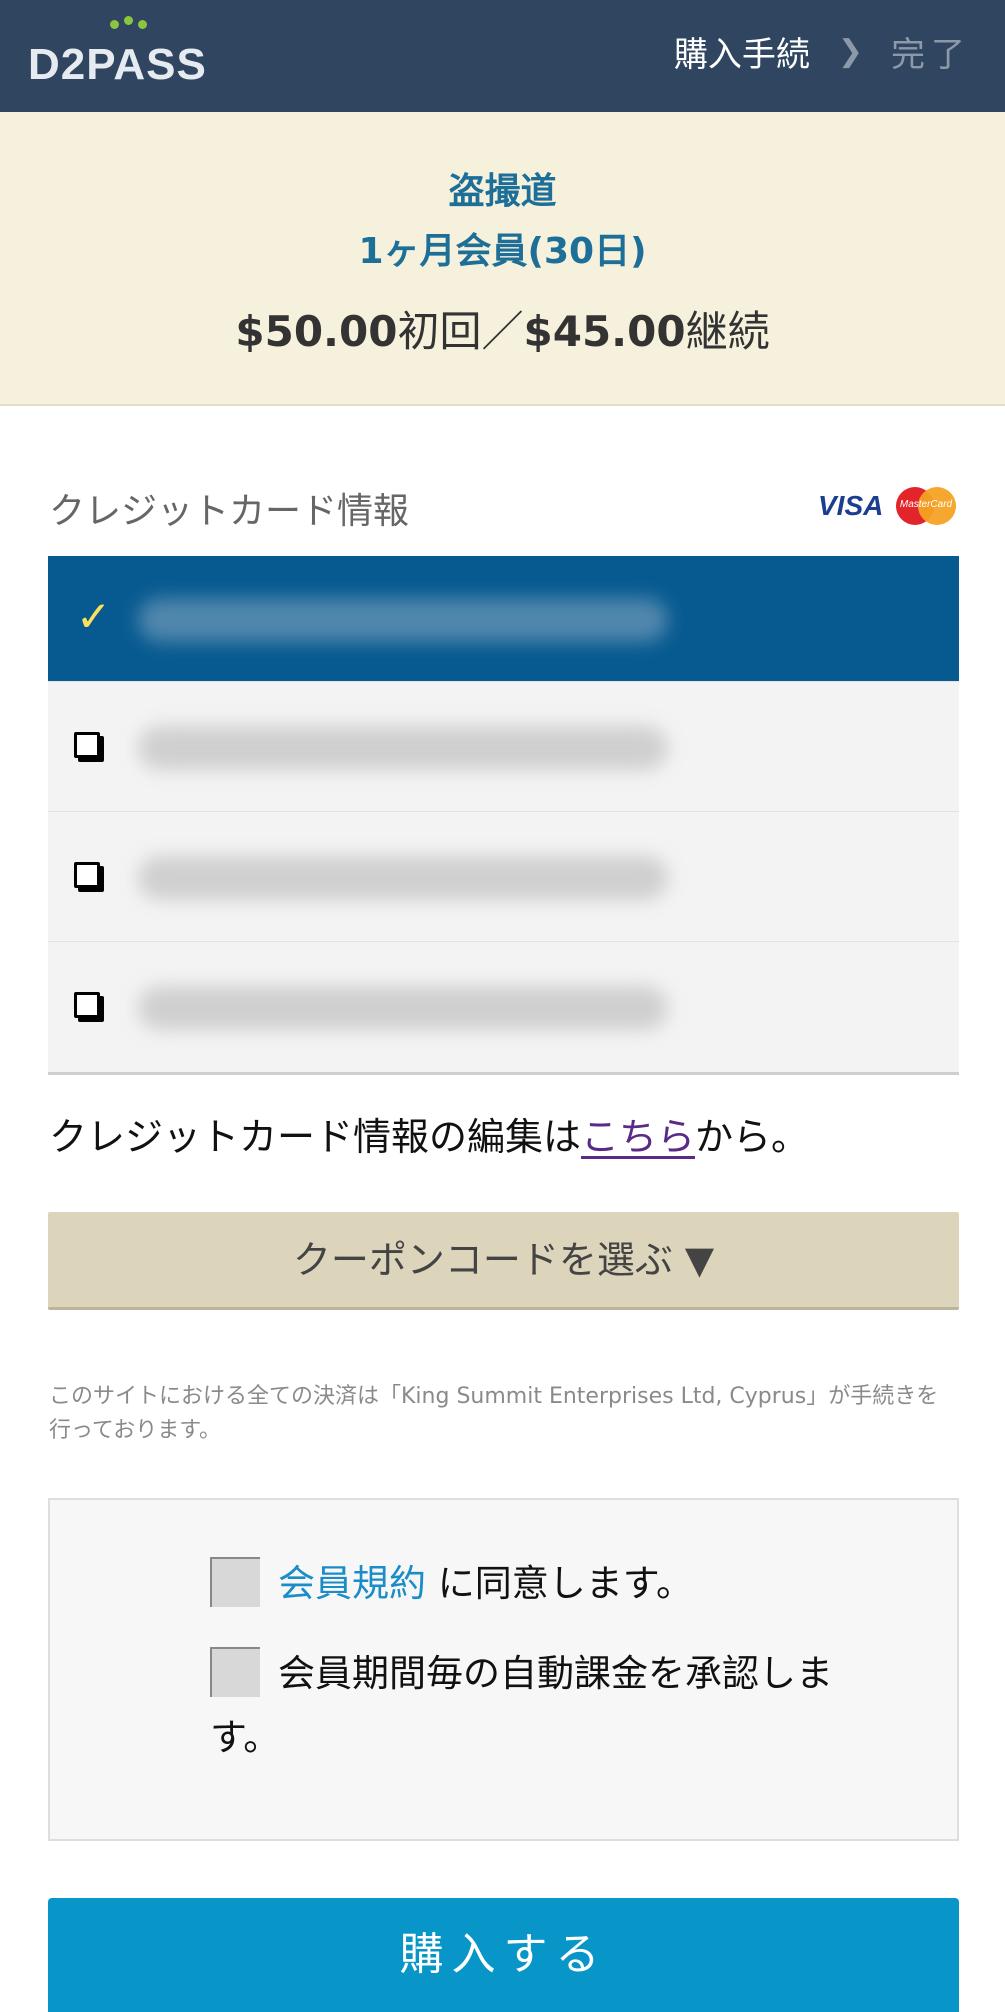 This screenshot has width=1005, height=2012. I want to click on terms-suffix: に同意します。, so click(560, 1583).